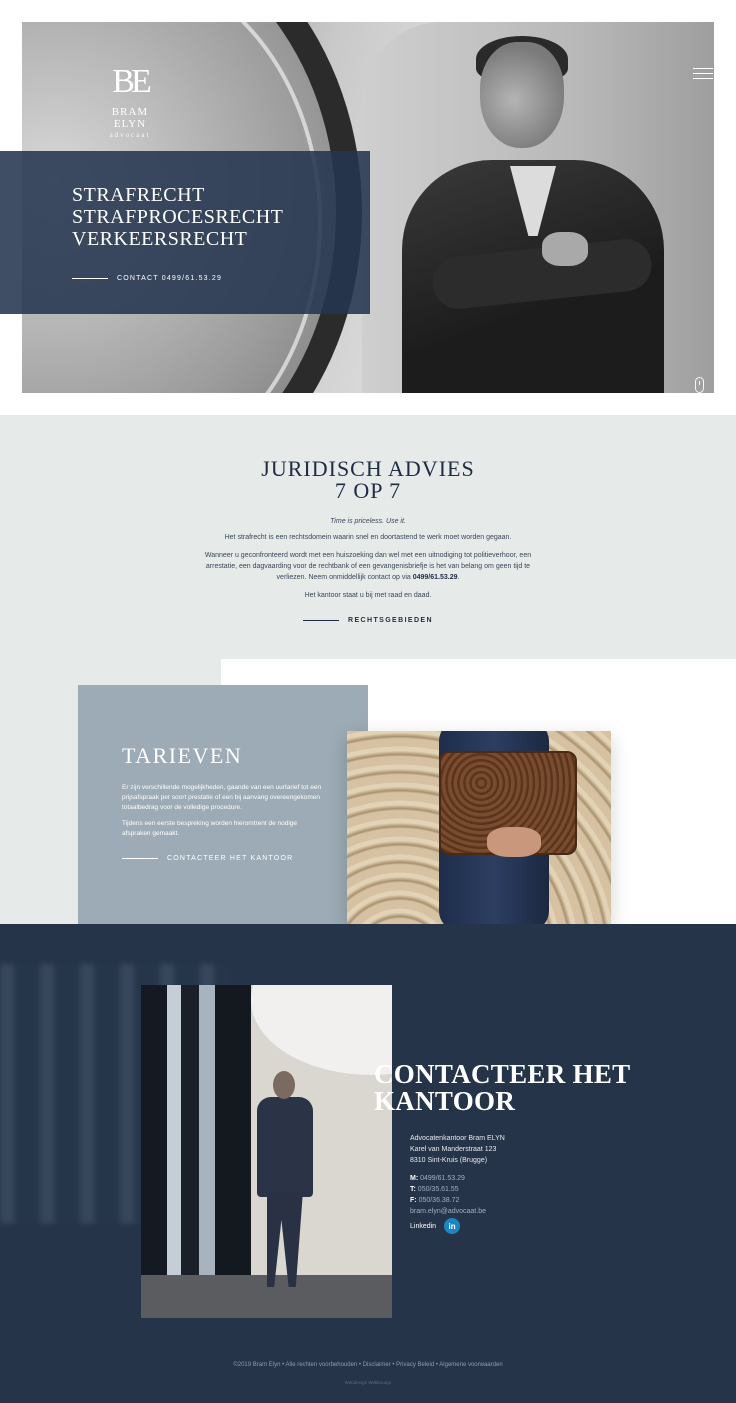  I want to click on office-city: 8310 Sint-Kruis (Brugge), so click(449, 1160).